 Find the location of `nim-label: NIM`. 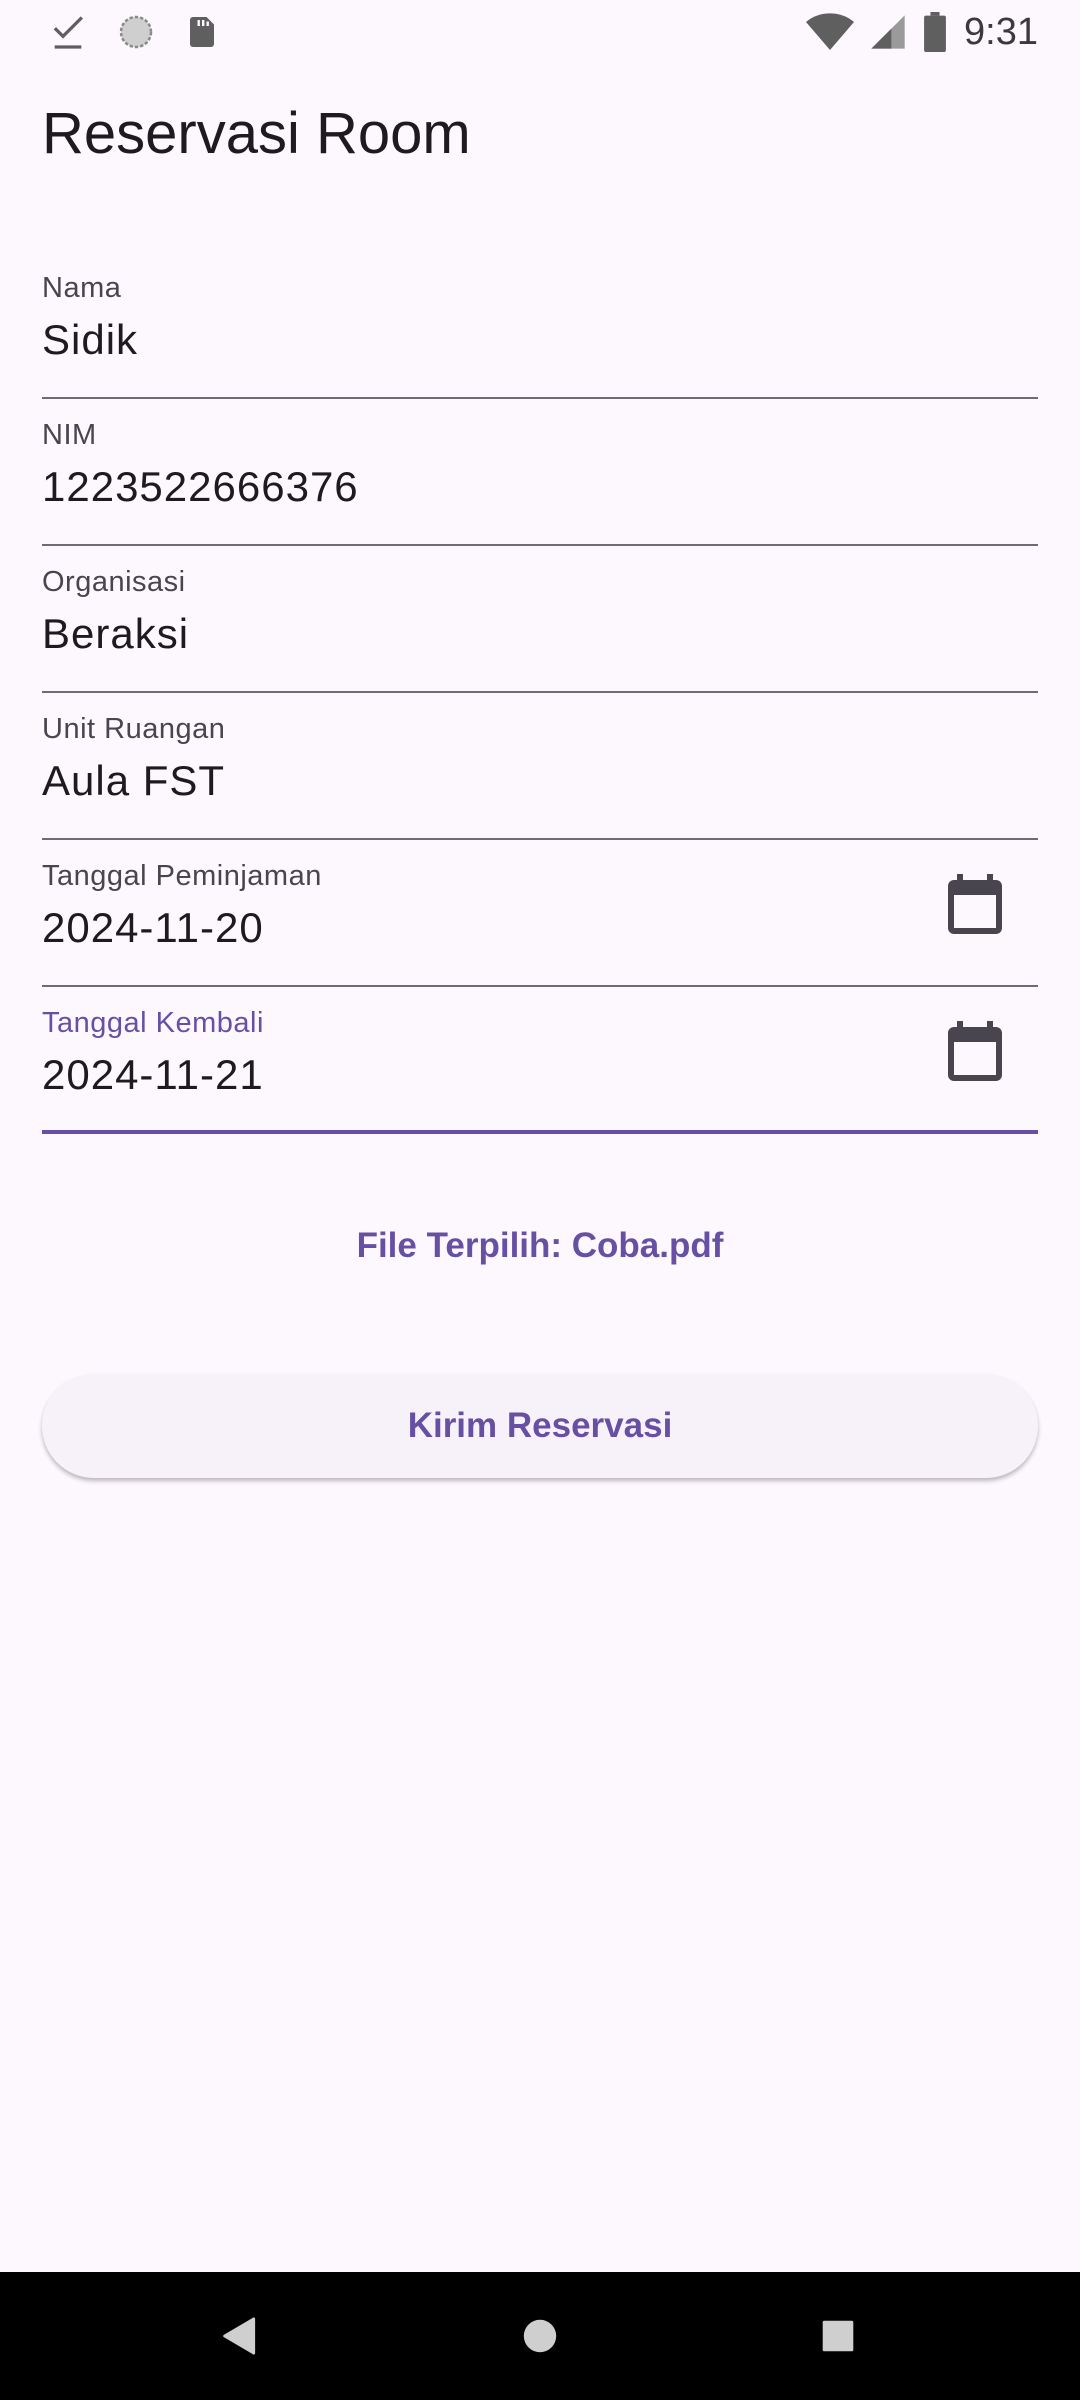

nim-label: NIM is located at coordinates (69, 435).